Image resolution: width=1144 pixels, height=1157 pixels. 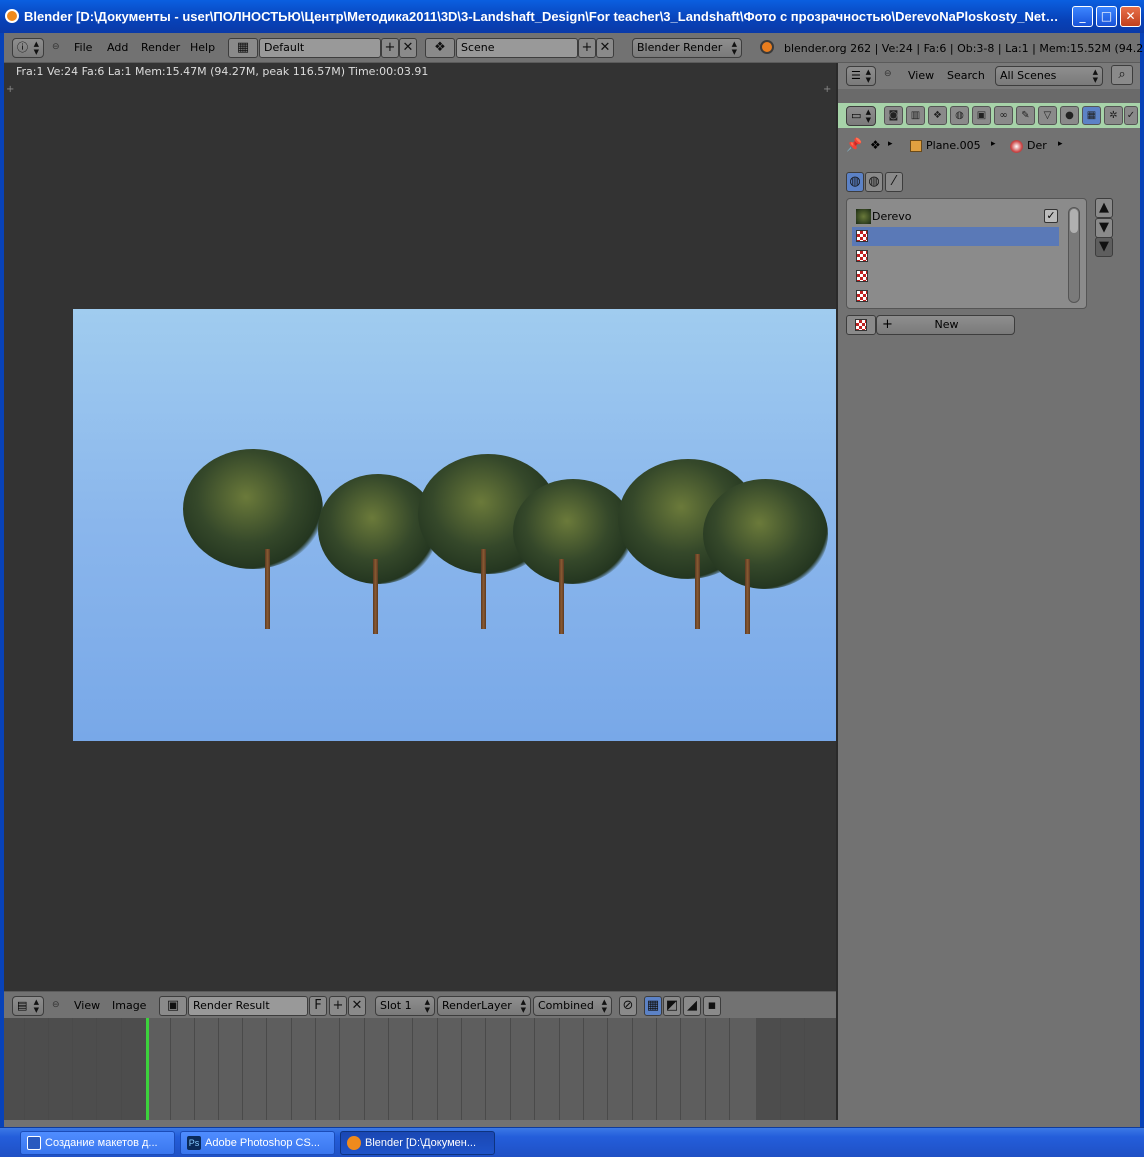 What do you see at coordinates (243, 48) in the screenshot?
I see `screen-layout-icon: ▦` at bounding box center [243, 48].